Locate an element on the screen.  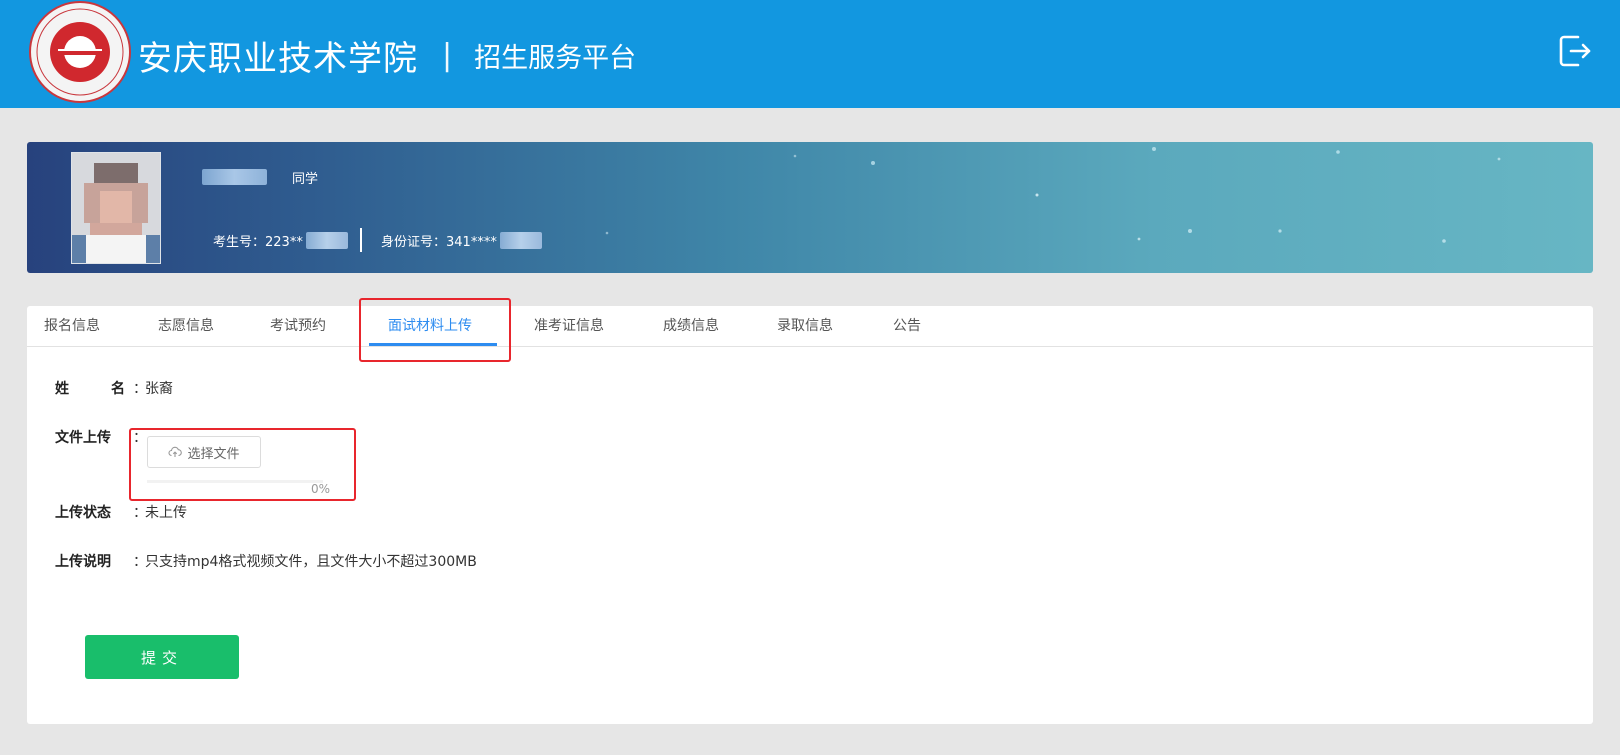
name-value: 张裔 is located at coordinates (159, 389).